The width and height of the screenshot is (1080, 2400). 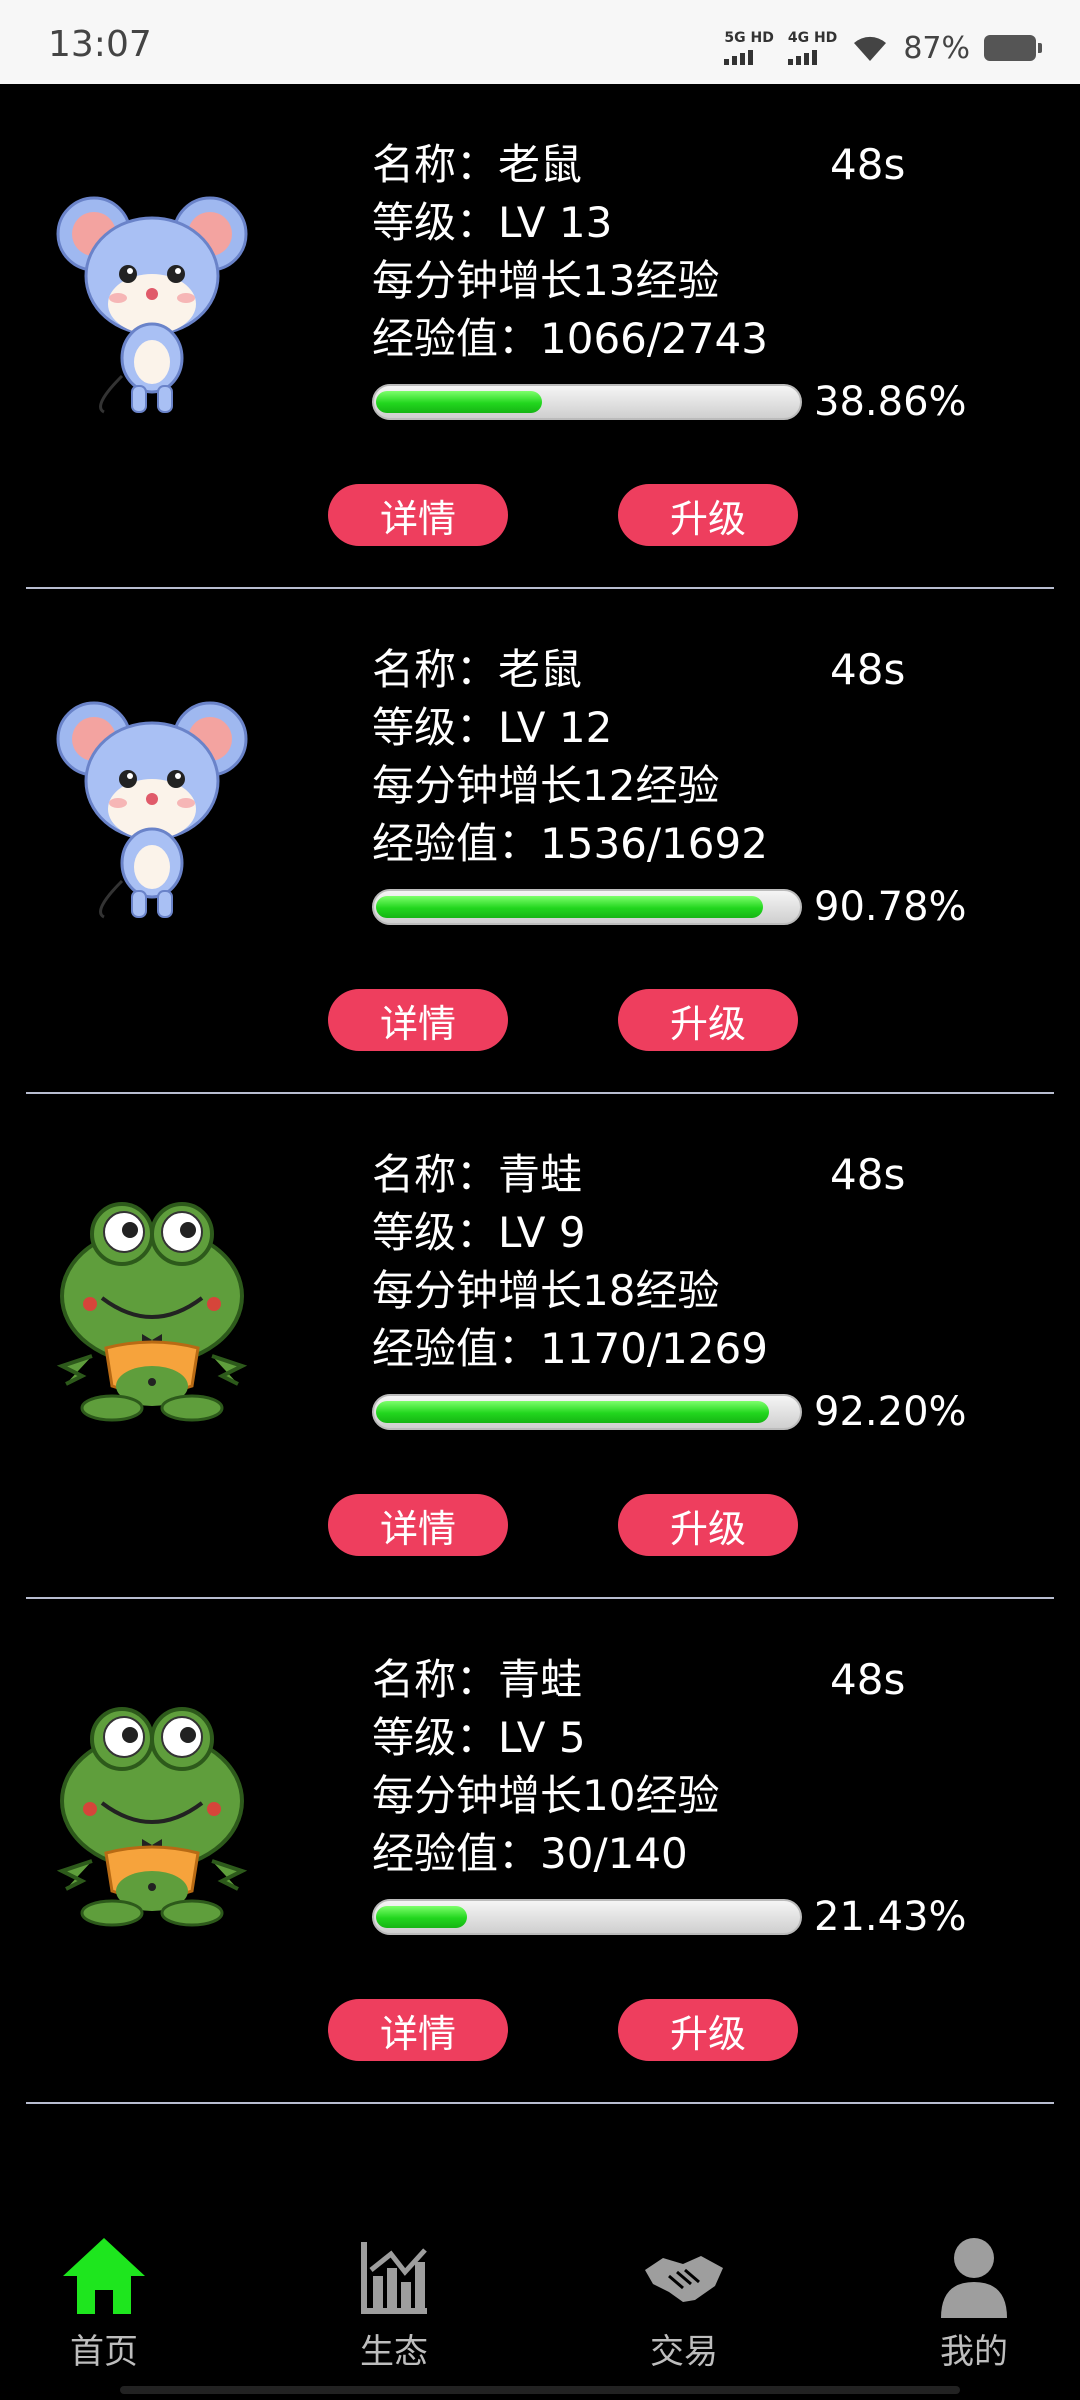 What do you see at coordinates (749, 47) in the screenshot?
I see `cell-signal-icon: 5G HD` at bounding box center [749, 47].